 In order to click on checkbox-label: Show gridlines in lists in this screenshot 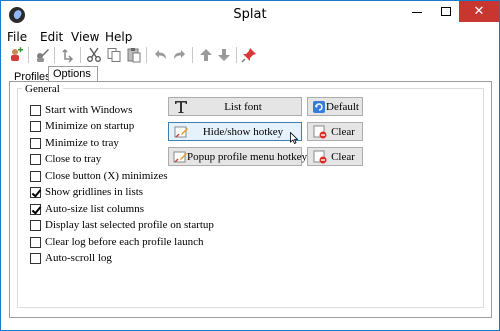, I will do `click(94, 192)`.